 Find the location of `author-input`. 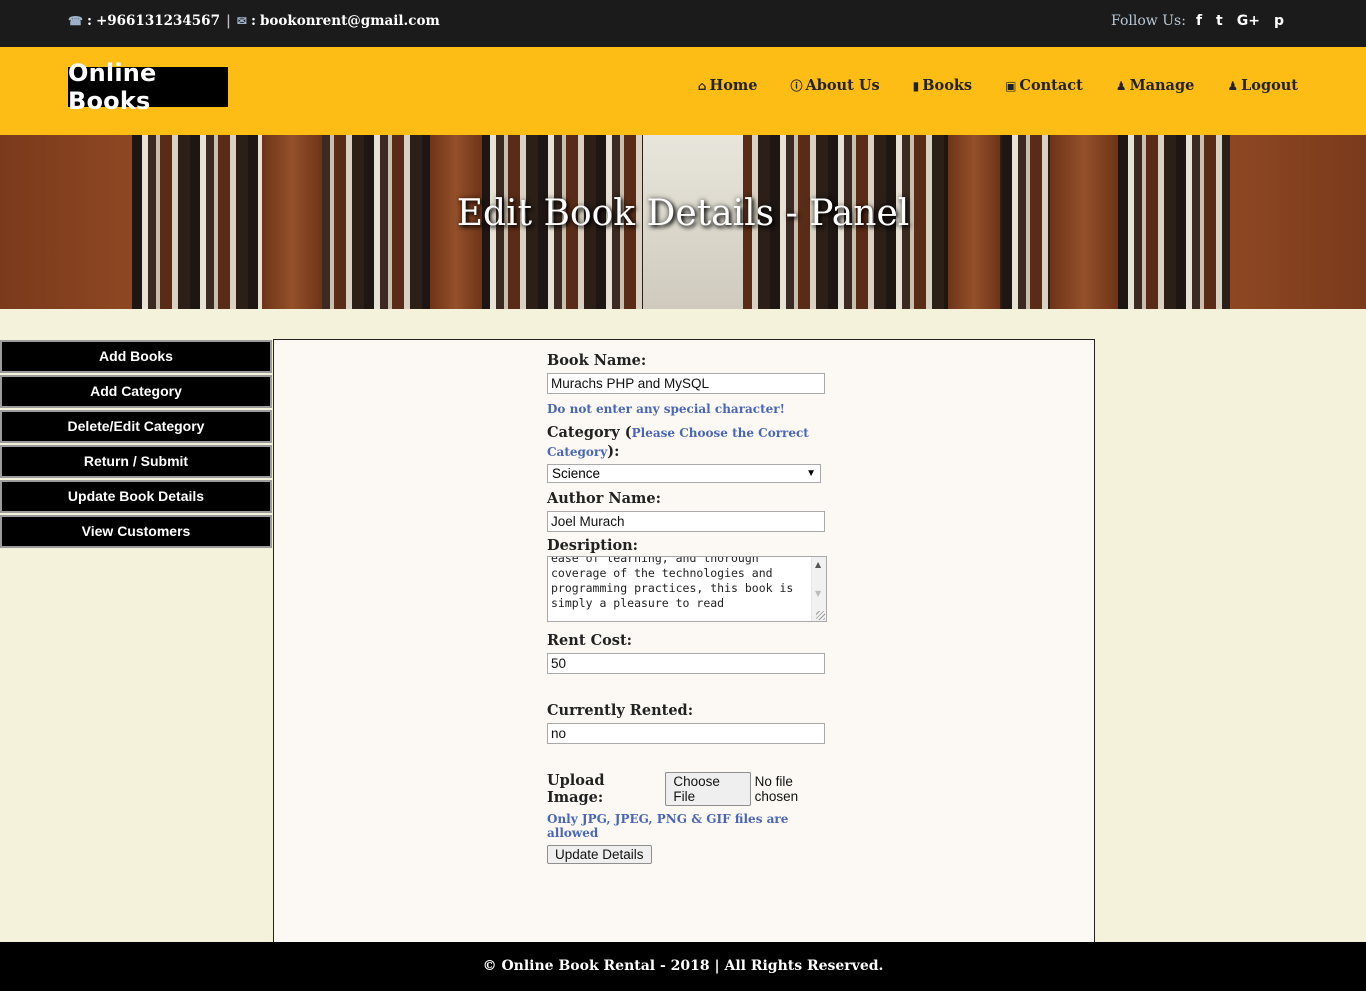

author-input is located at coordinates (686, 521).